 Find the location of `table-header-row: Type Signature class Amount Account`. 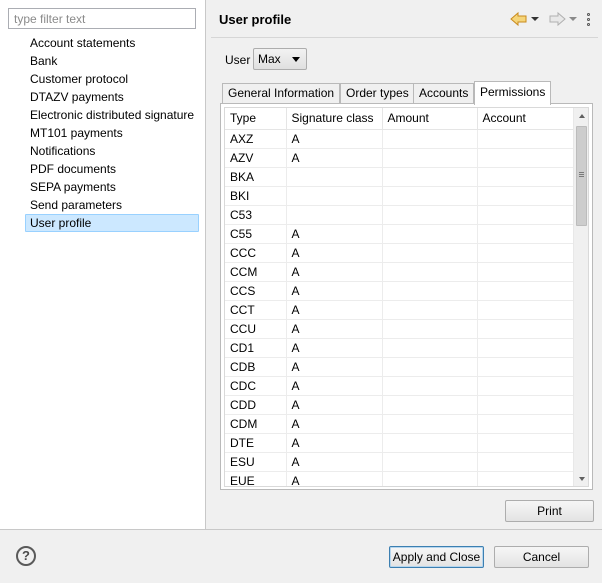

table-header-row: Type Signature class Amount Account is located at coordinates (400, 119).